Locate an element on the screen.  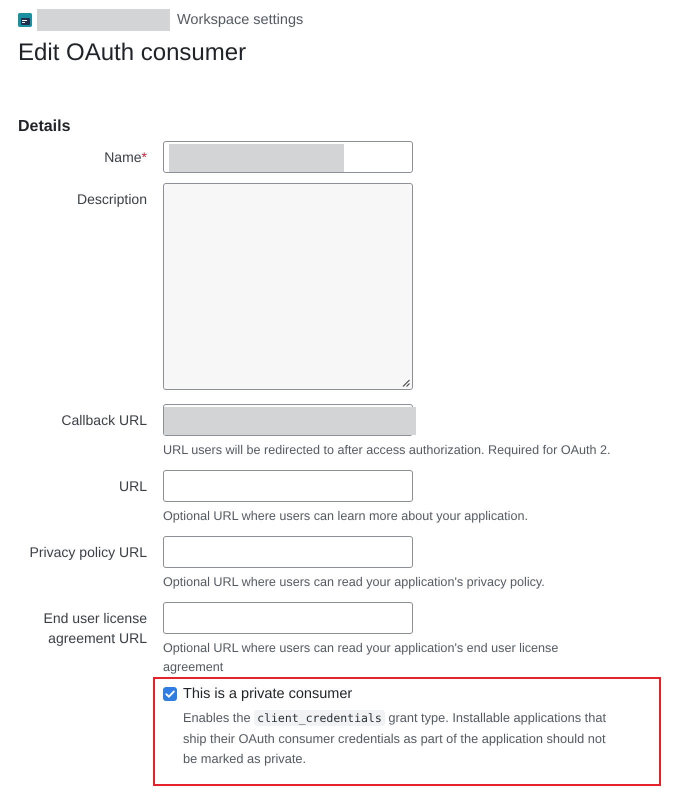
field-label: End user license agreement URL is located at coordinates (94, 628).